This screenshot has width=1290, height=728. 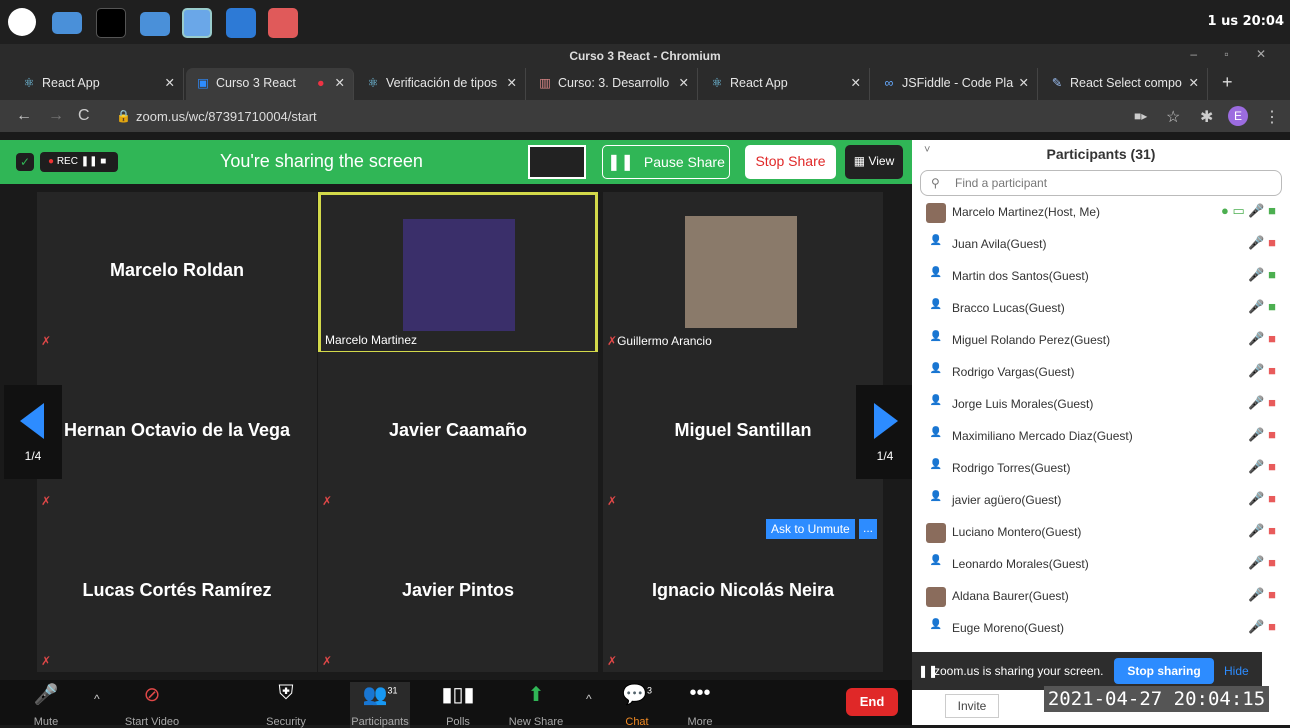 What do you see at coordinates (46, 705) in the screenshot?
I see `mute-button: 🎤 Mute` at bounding box center [46, 705].